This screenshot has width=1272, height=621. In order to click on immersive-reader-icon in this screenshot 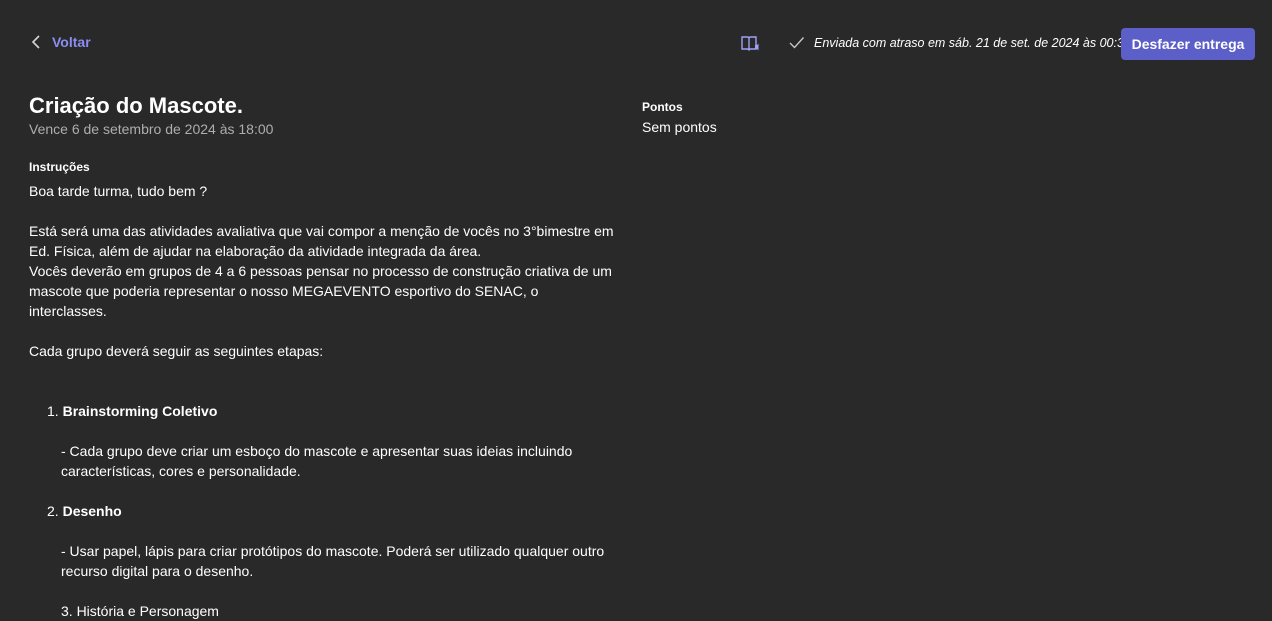, I will do `click(750, 43)`.